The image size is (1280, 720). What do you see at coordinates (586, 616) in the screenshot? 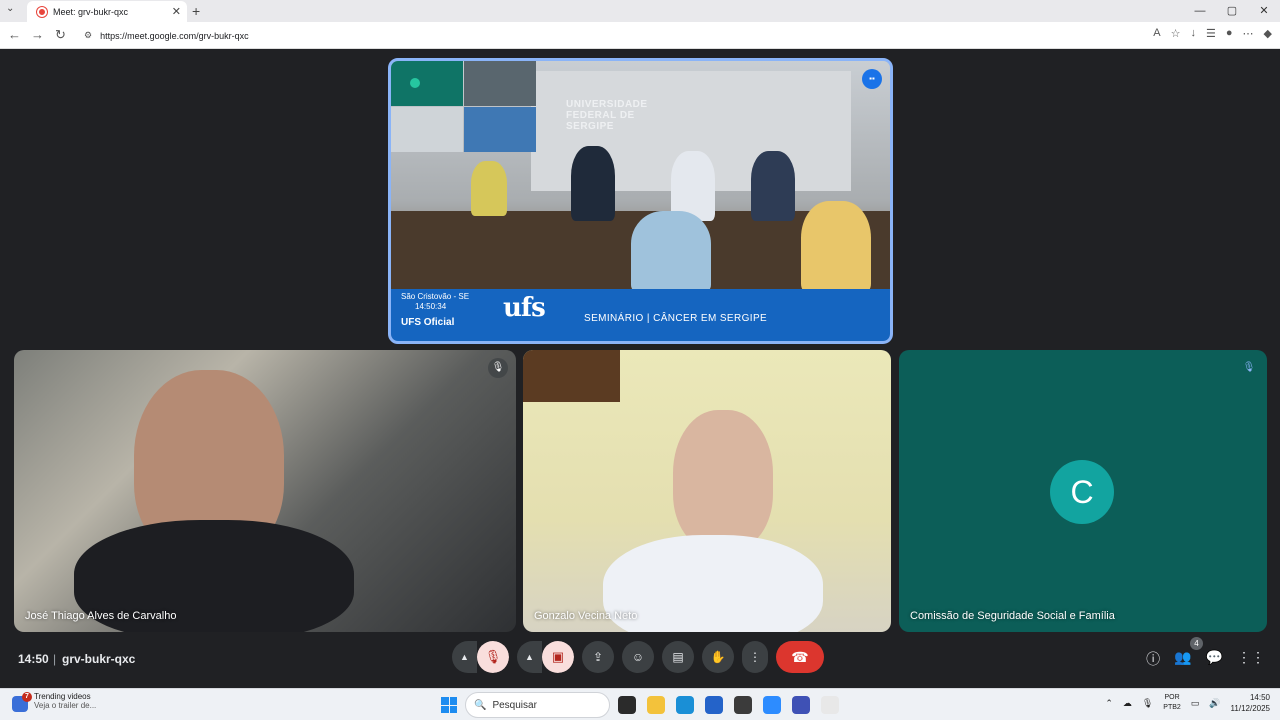
I see `participant-name: Gonzalo Vecina Neto` at bounding box center [586, 616].